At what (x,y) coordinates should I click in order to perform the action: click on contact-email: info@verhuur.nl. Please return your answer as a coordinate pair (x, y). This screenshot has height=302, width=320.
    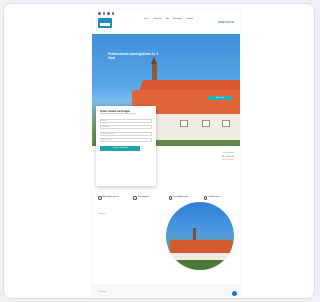
    Looking at the image, I should click on (227, 161).